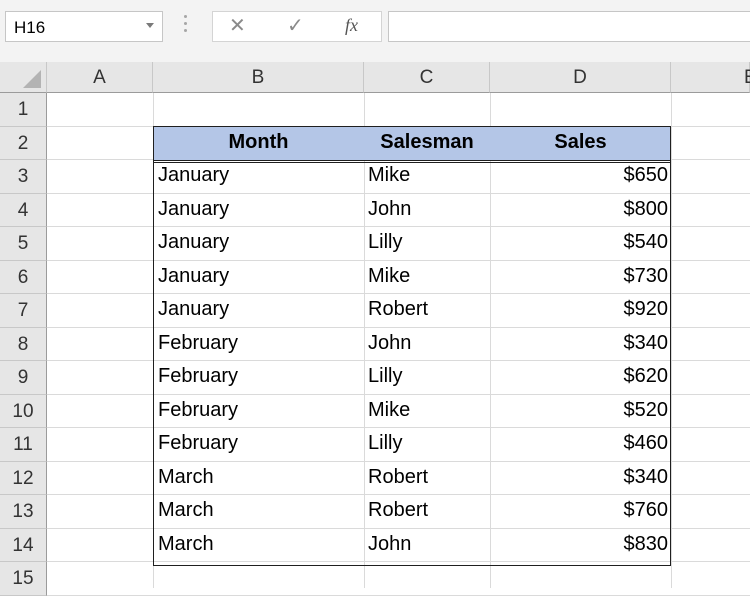 The width and height of the screenshot is (750, 596). What do you see at coordinates (427, 77) in the screenshot?
I see `column-header-c: C` at bounding box center [427, 77].